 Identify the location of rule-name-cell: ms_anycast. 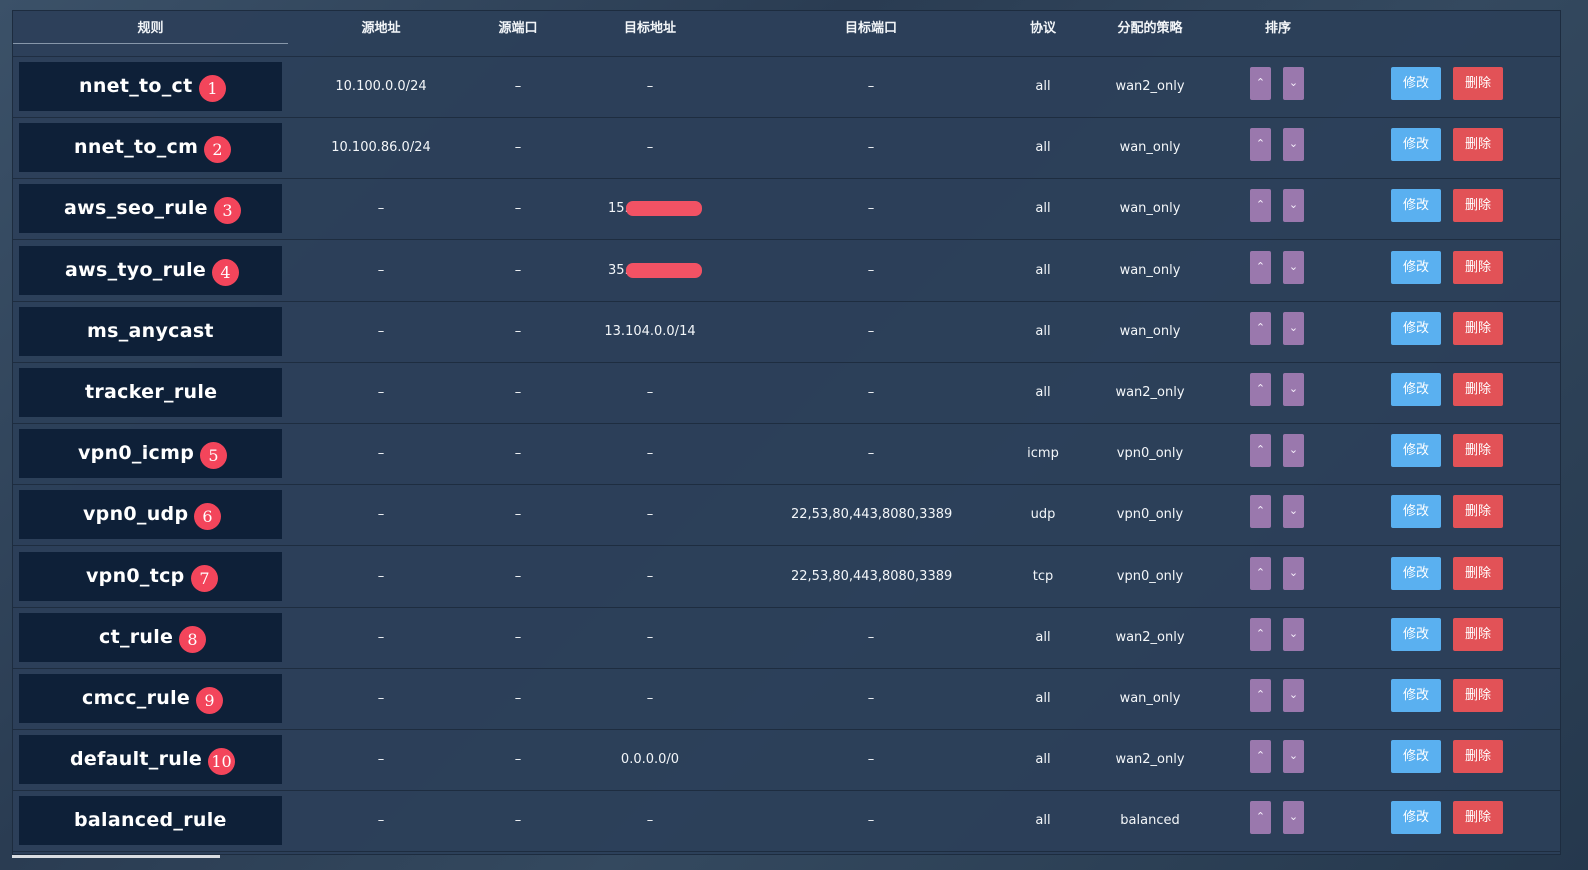
(150, 331).